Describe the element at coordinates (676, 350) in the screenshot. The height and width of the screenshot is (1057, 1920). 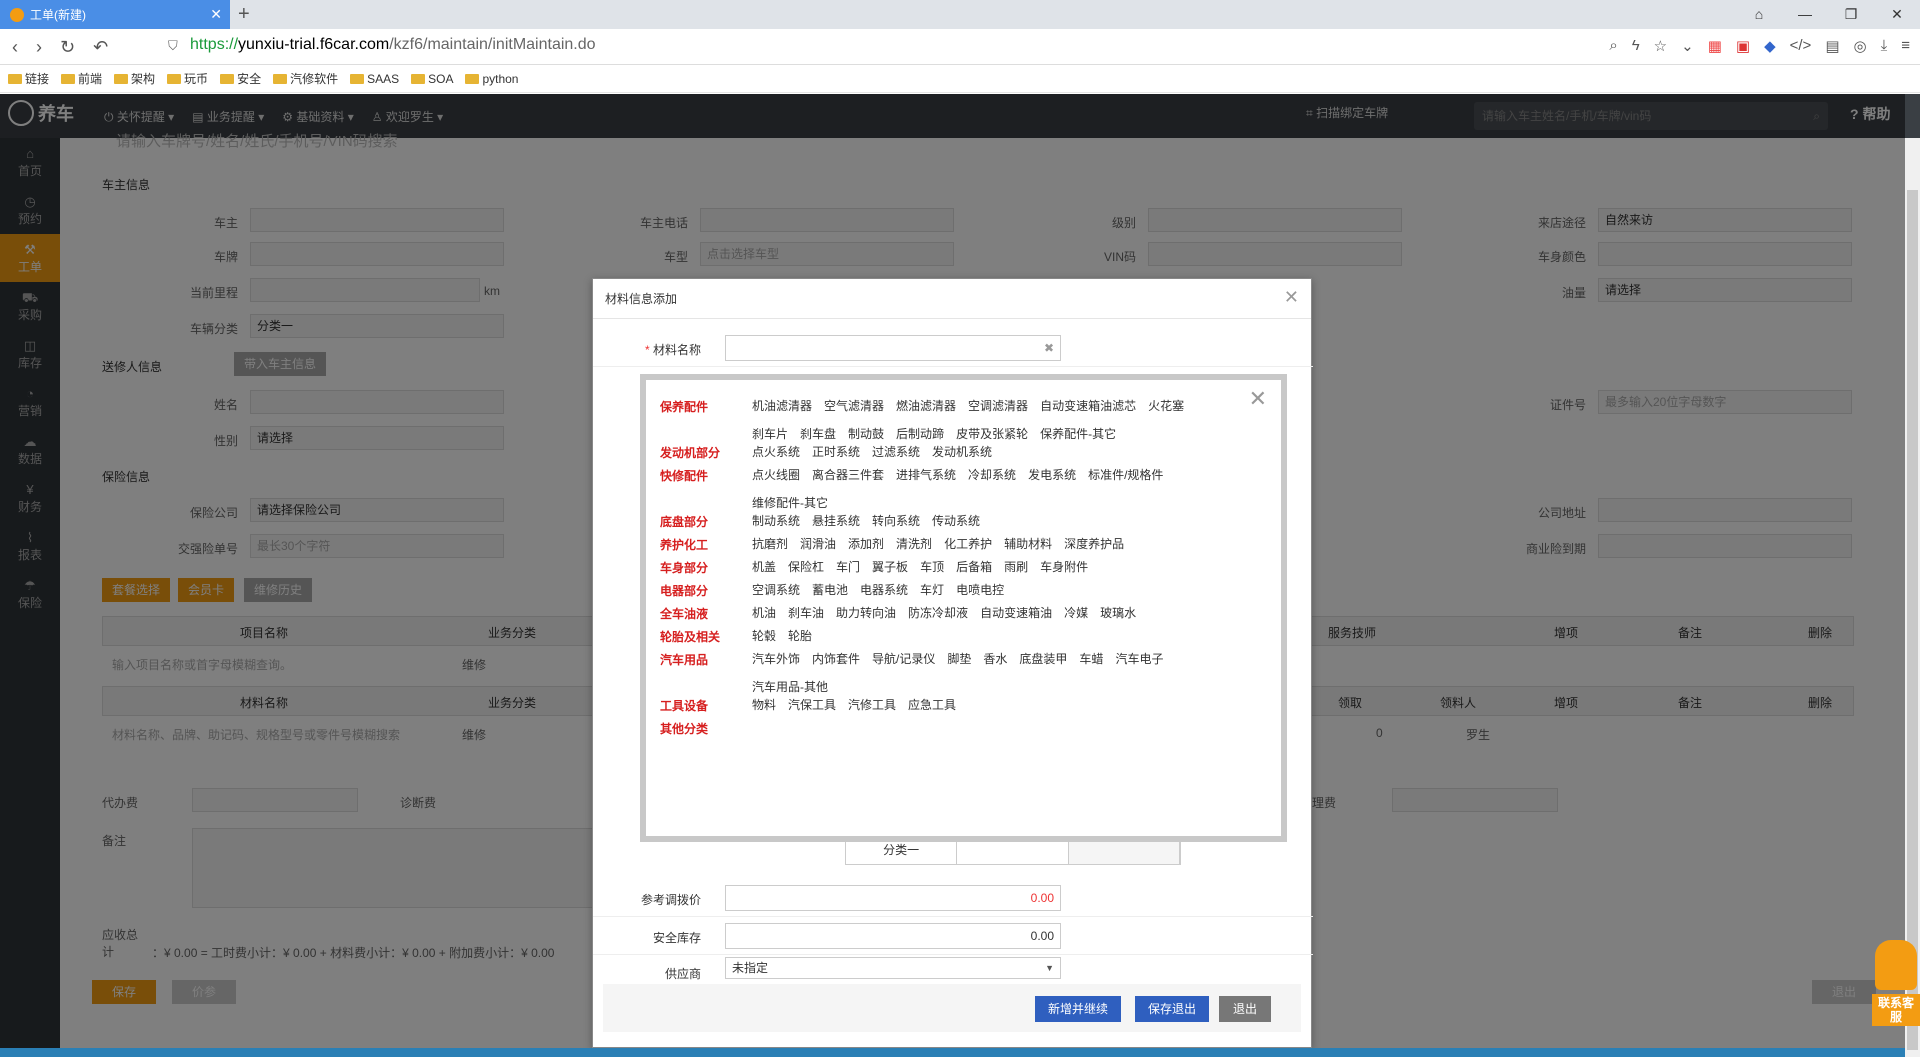
I see `material-name-label-text: 材料名称` at that location.